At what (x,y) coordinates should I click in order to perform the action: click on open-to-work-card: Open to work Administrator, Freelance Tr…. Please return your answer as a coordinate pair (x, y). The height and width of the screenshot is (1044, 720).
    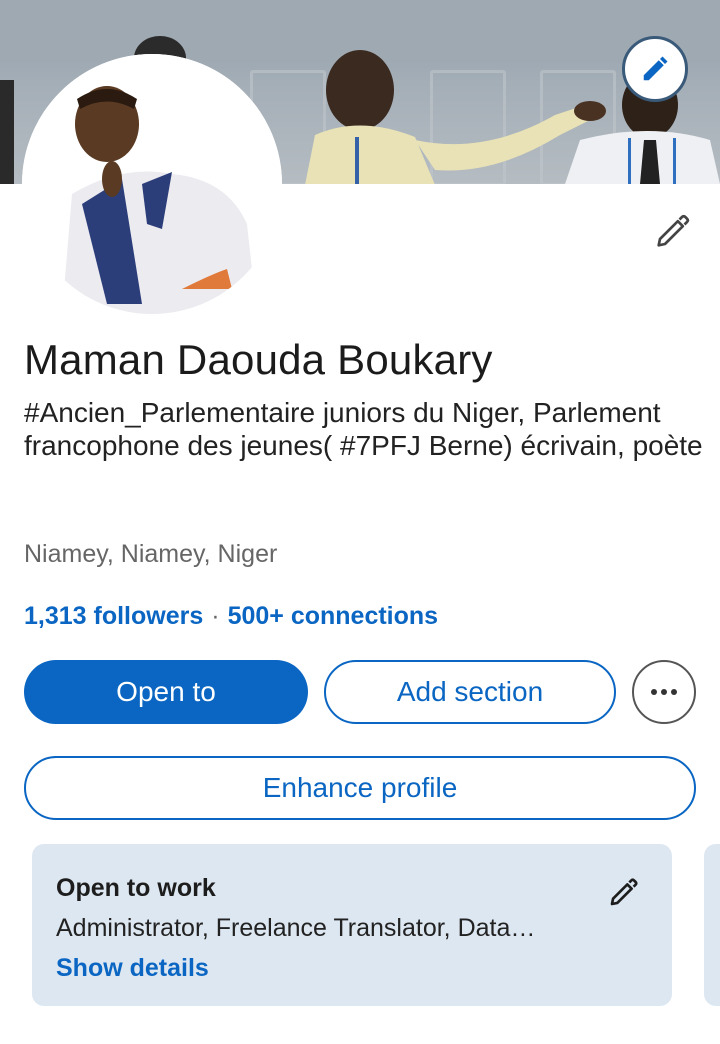
    Looking at the image, I should click on (352, 925).